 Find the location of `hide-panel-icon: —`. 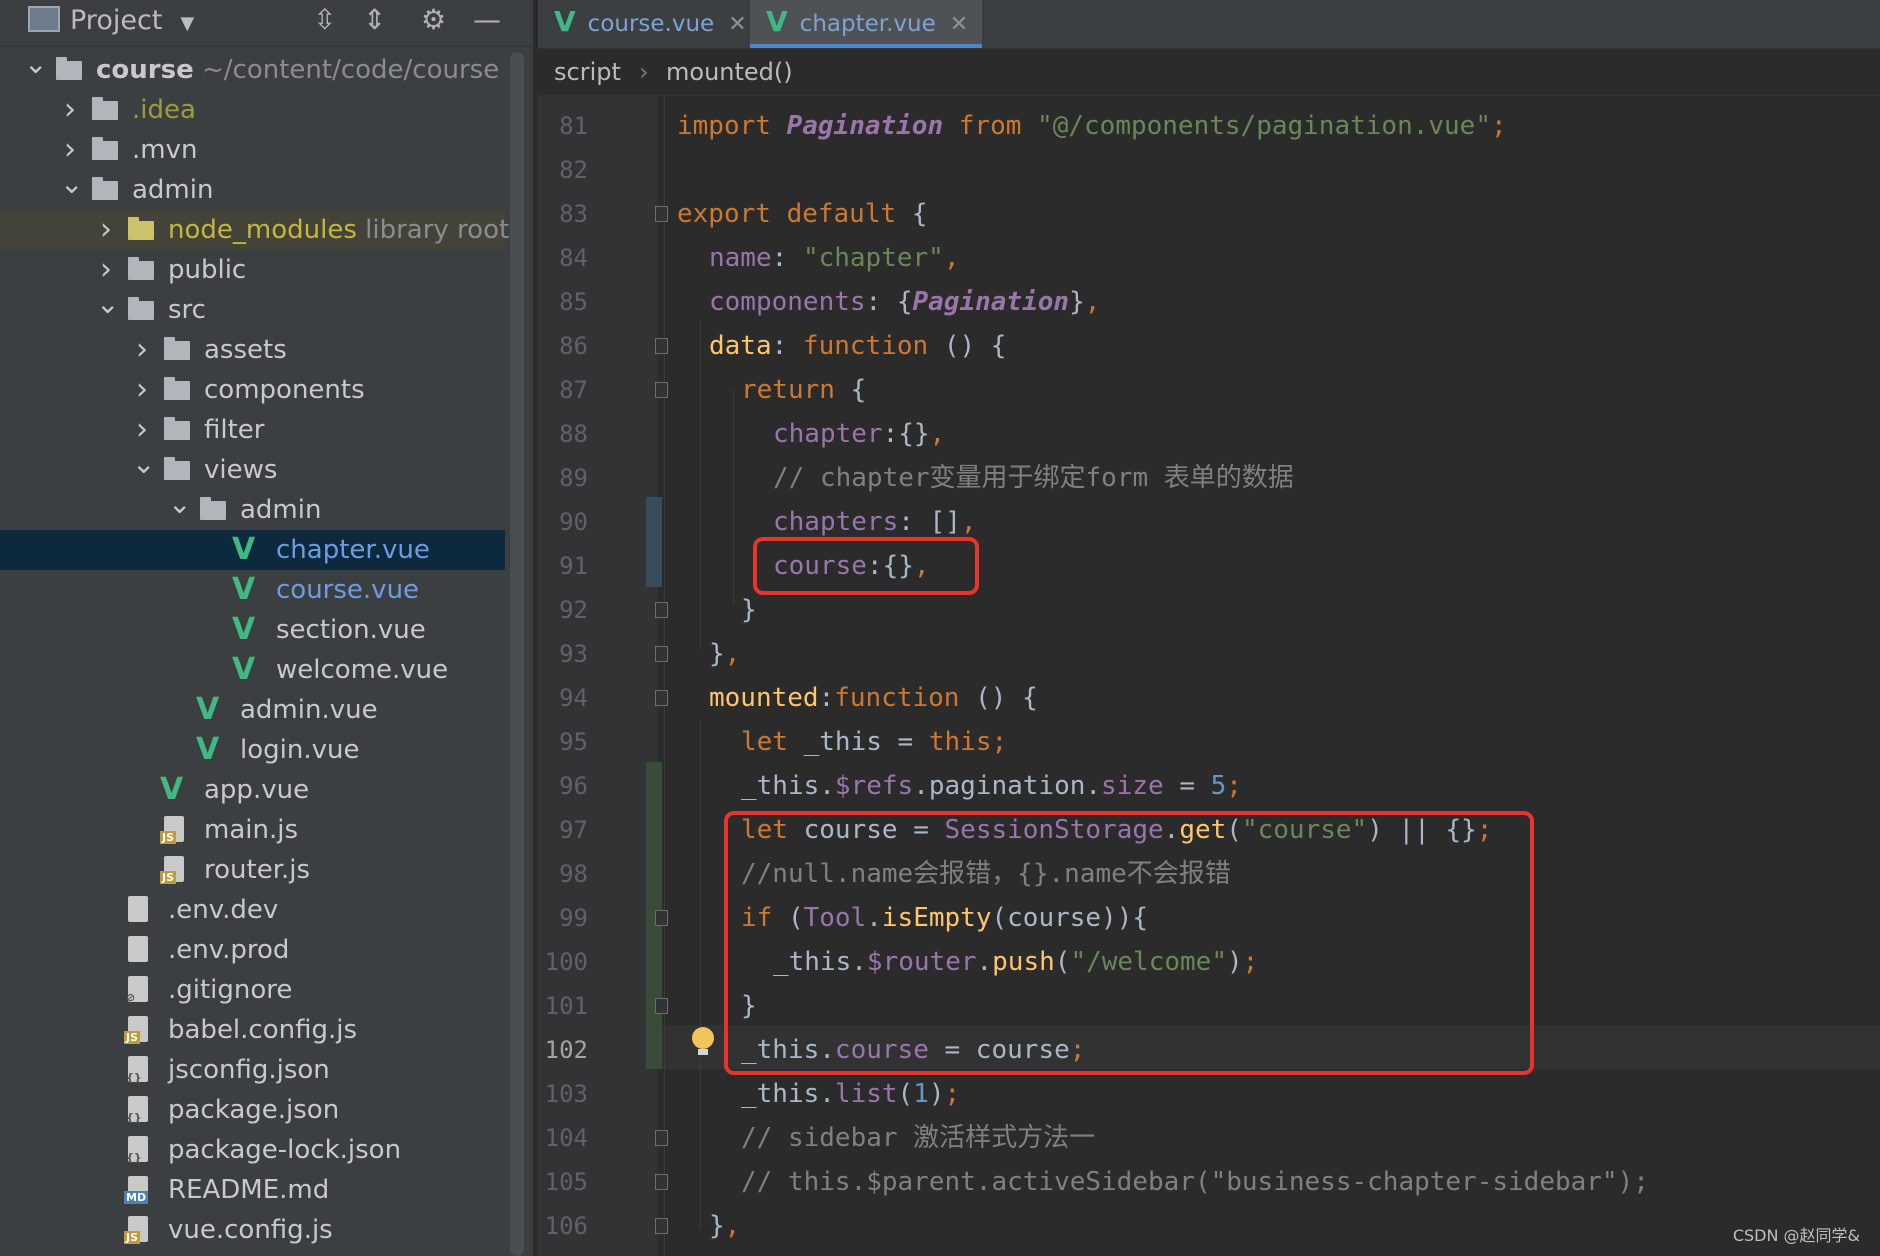

hide-panel-icon: — is located at coordinates (487, 19).